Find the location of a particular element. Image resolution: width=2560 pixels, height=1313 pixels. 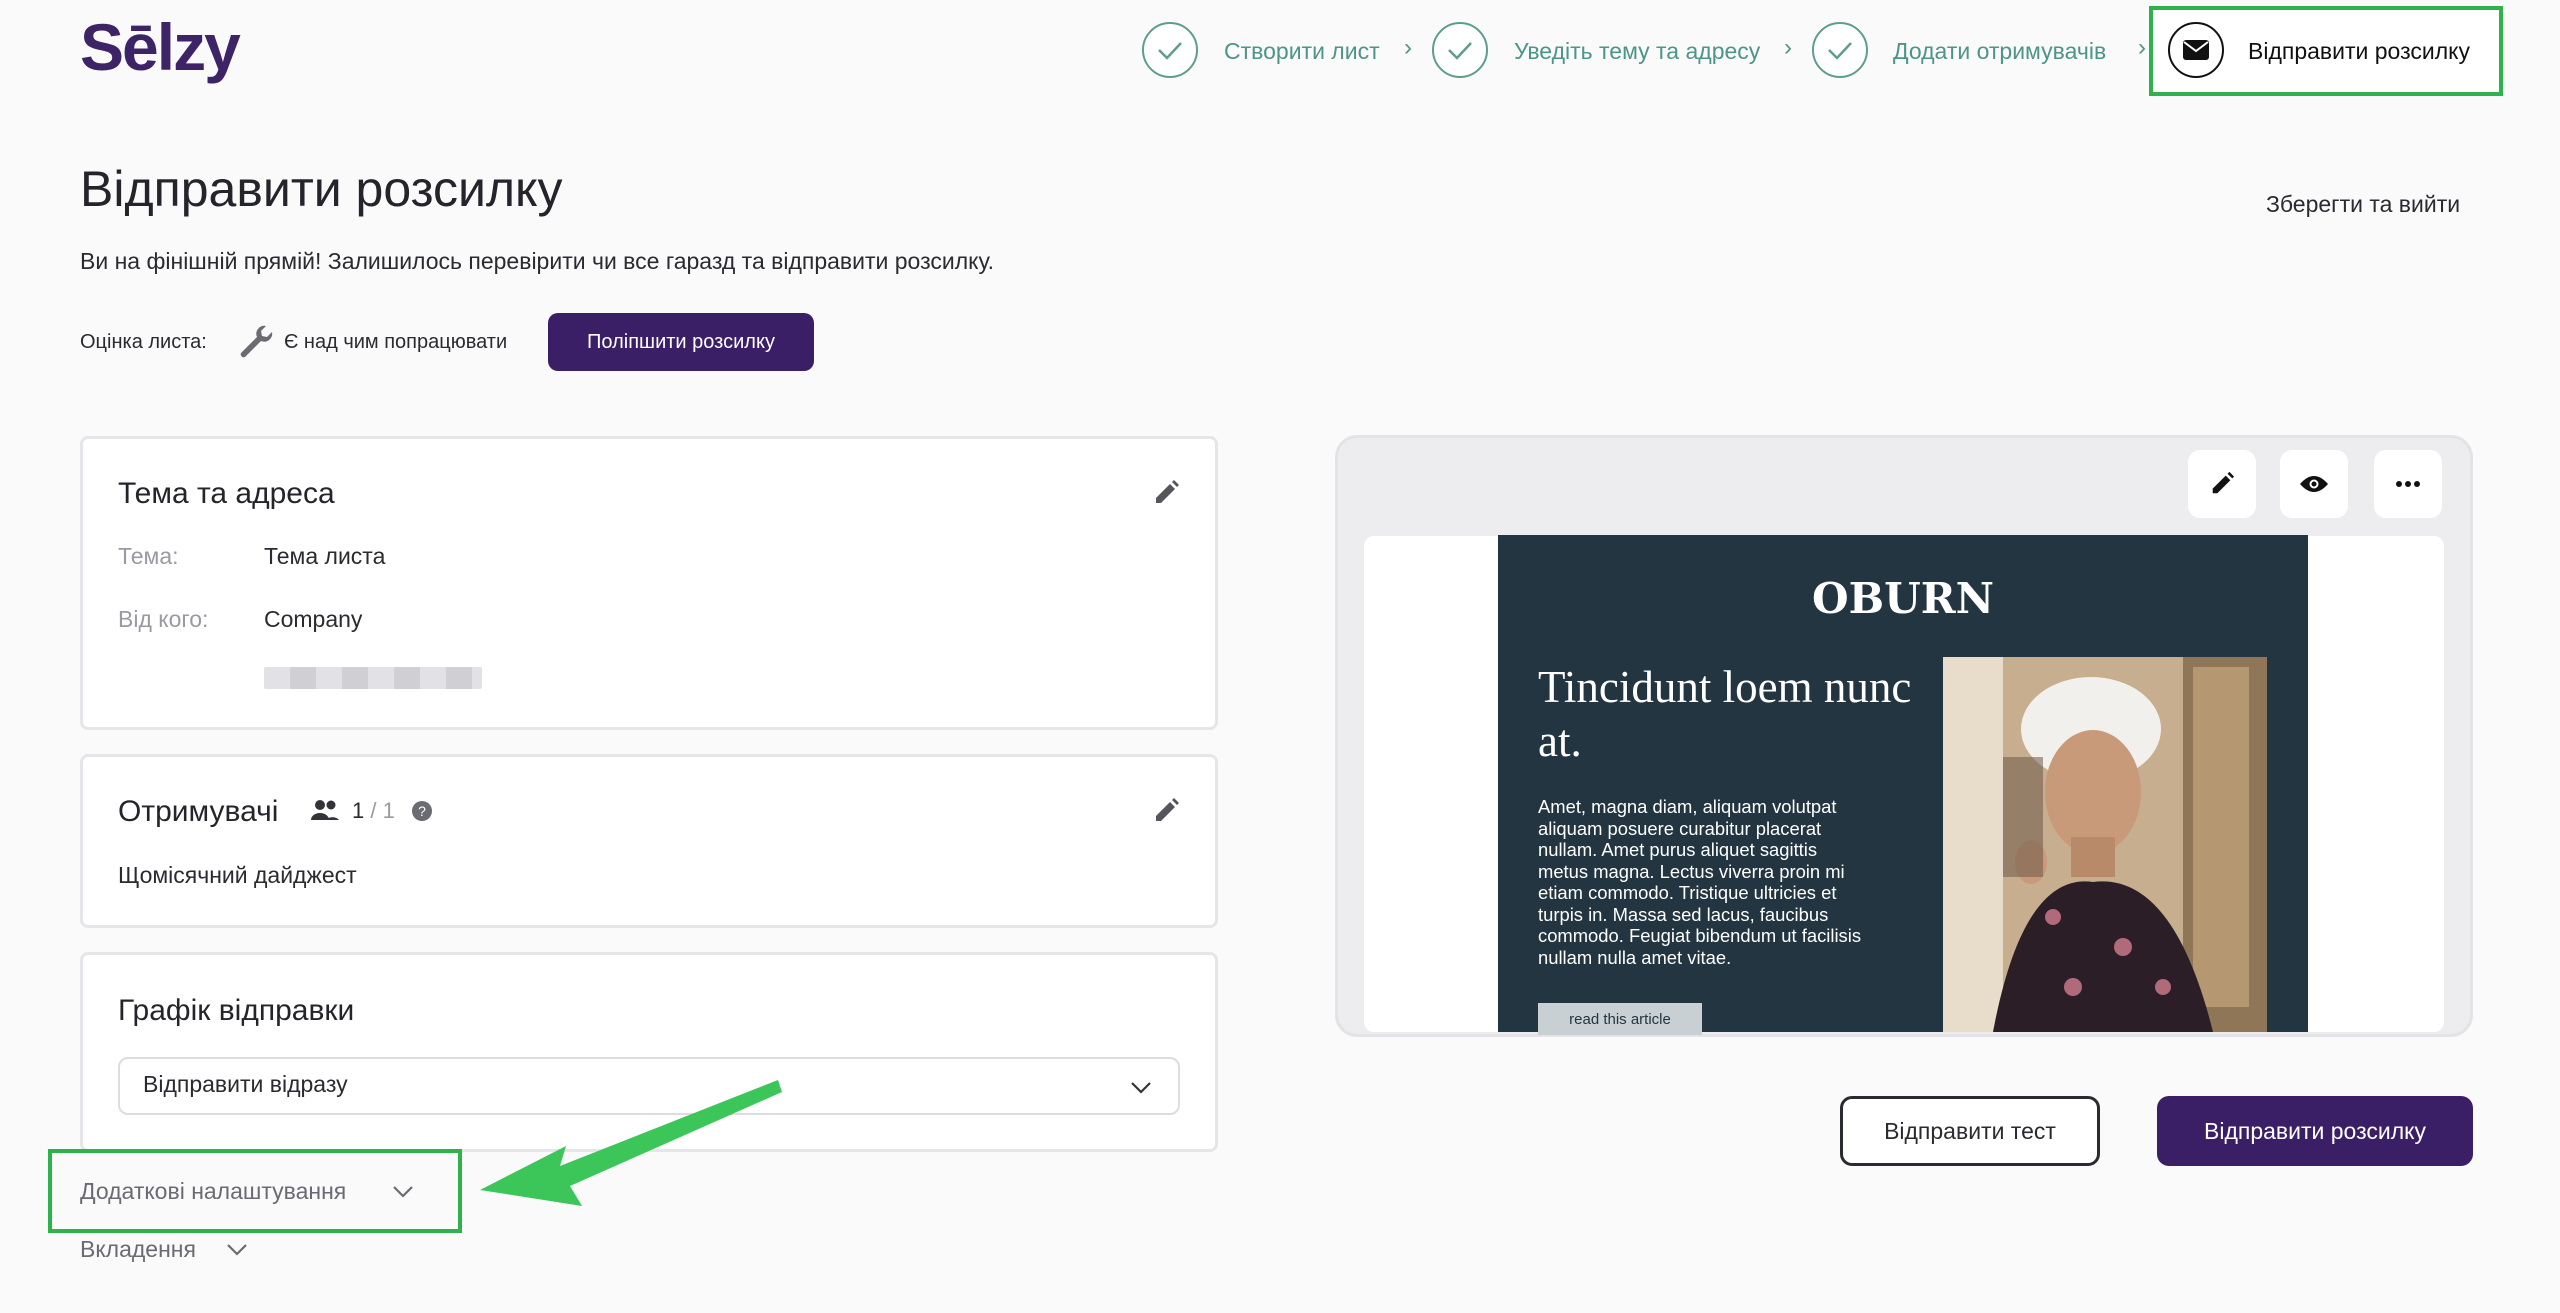

step-4-label: Відправити розсилку is located at coordinates (2359, 51).